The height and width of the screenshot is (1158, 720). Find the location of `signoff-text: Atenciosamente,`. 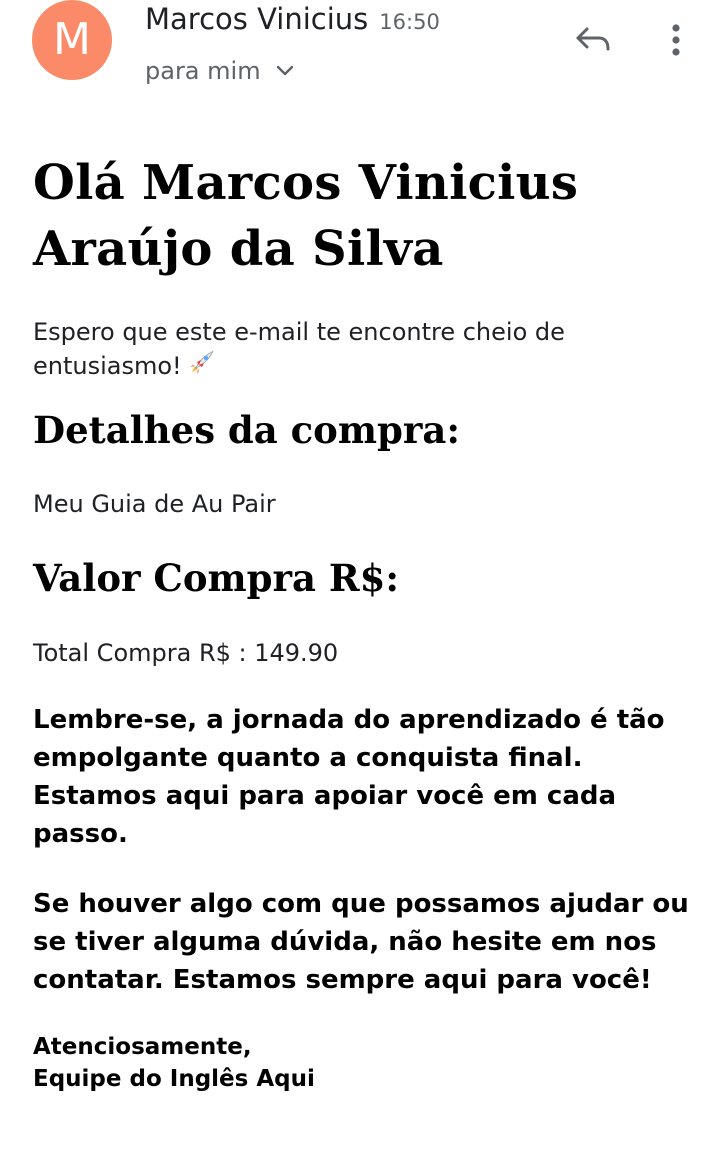

signoff-text: Atenciosamente, is located at coordinates (142, 1047).